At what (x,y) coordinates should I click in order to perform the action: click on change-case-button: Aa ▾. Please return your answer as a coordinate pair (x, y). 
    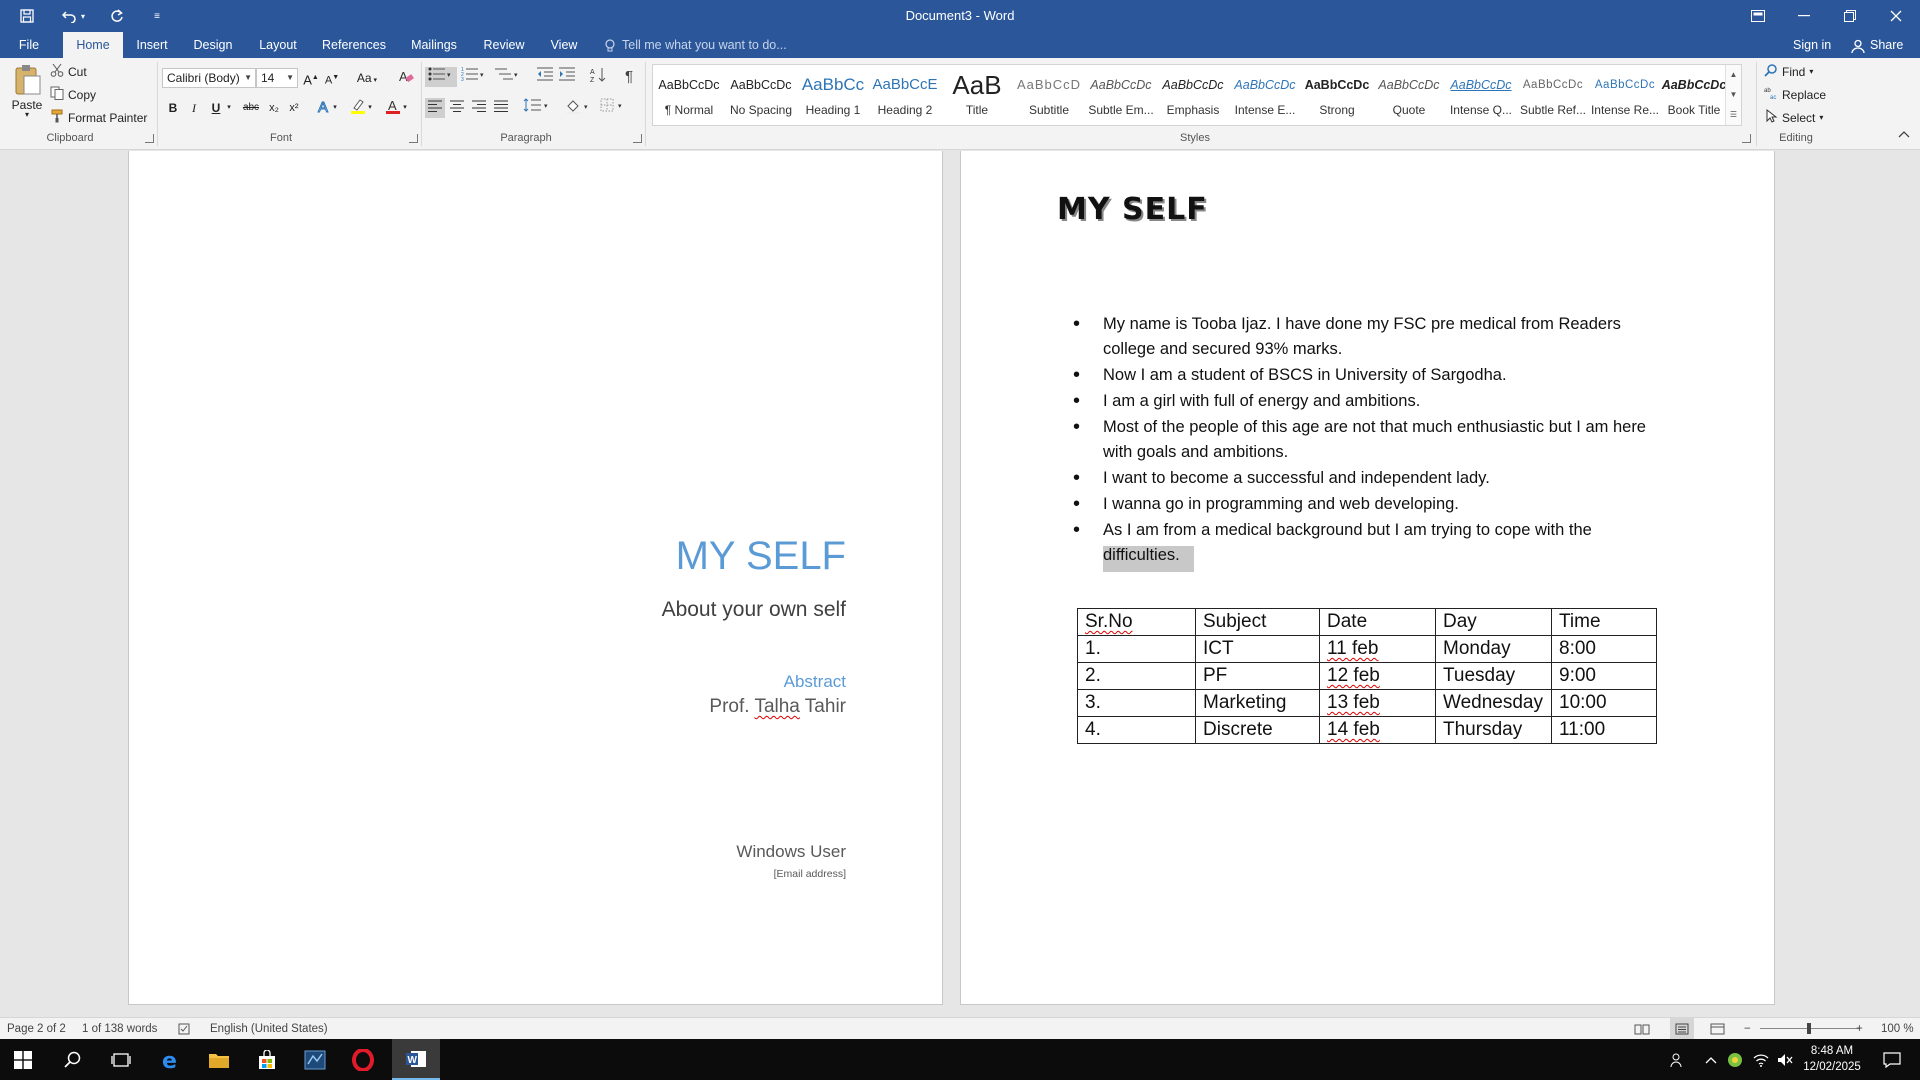
    Looking at the image, I should click on (367, 78).